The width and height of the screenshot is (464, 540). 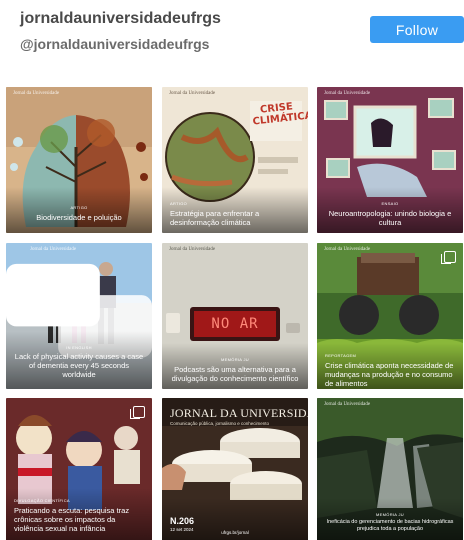 What do you see at coordinates (42, 500) in the screenshot?
I see `post-kicker: Divulgação científica` at bounding box center [42, 500].